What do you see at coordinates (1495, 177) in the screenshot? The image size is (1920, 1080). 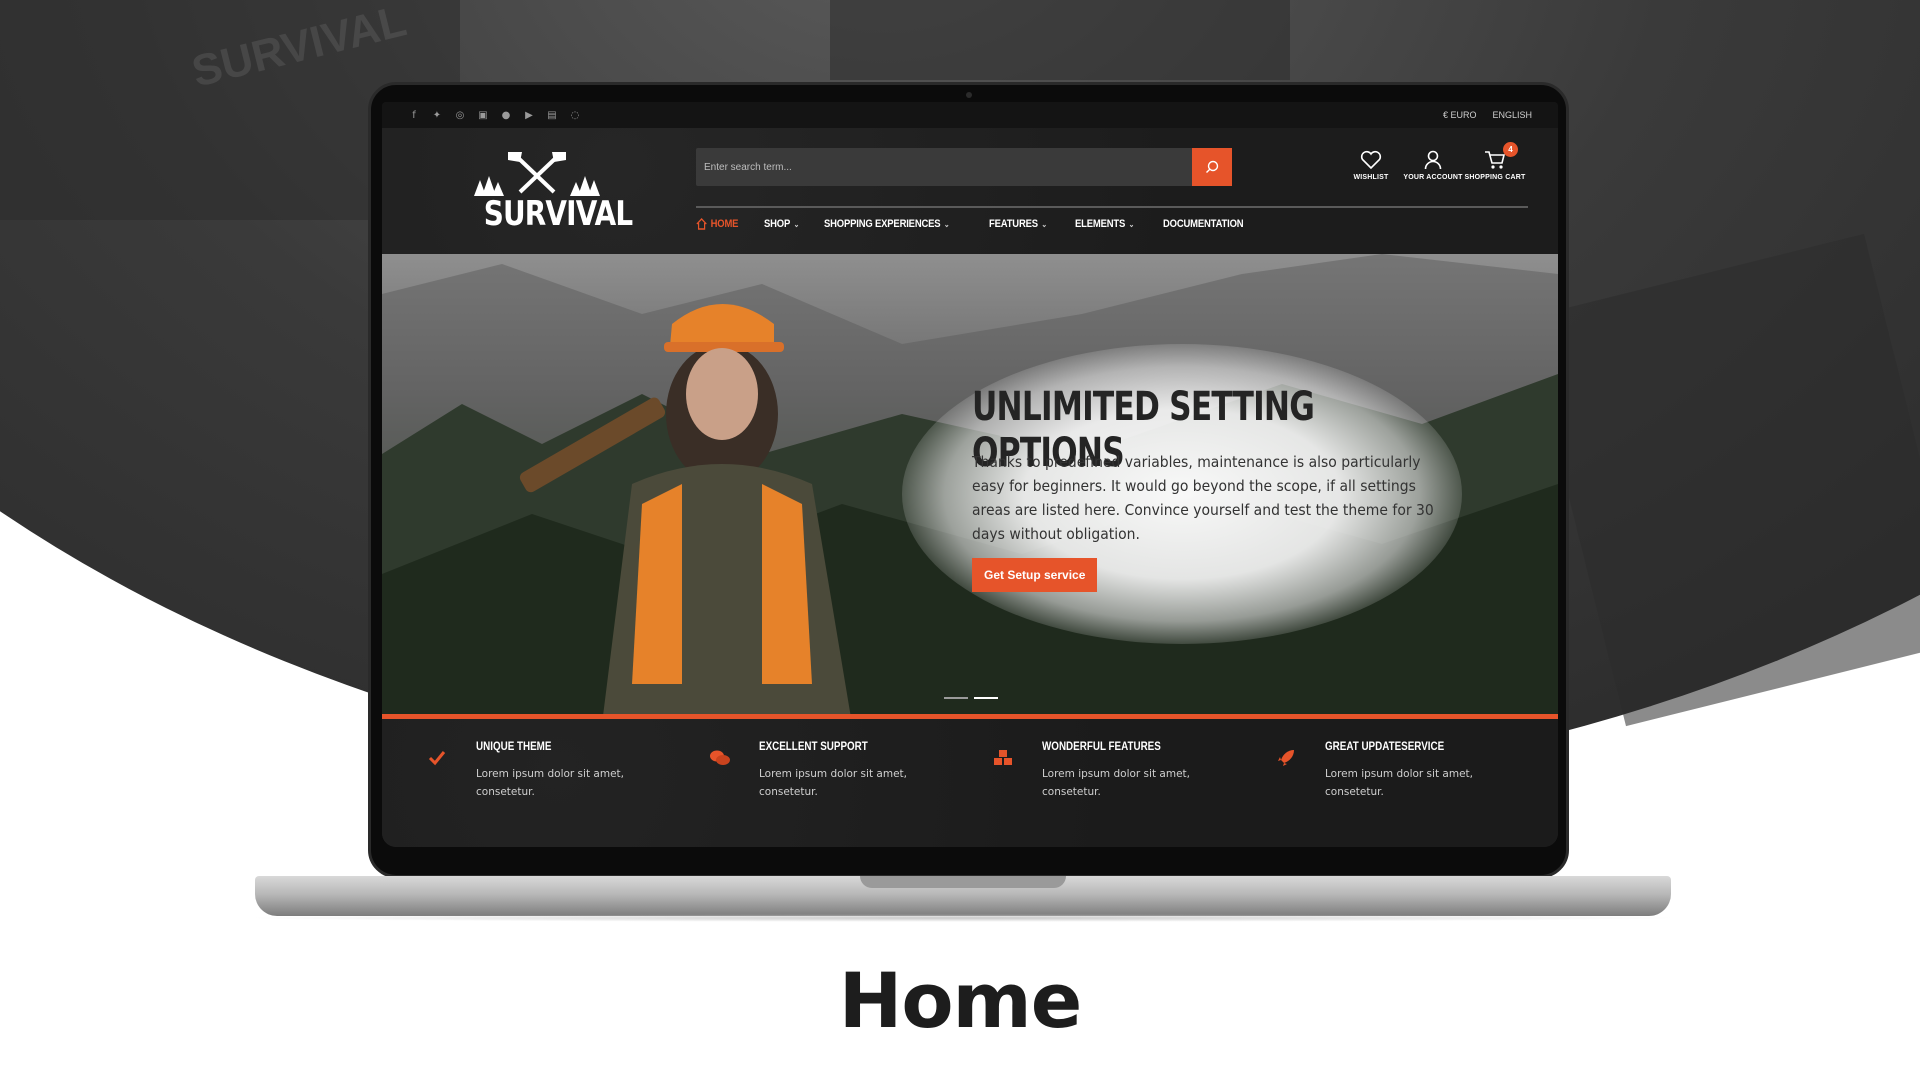 I see `cart-label: SHOPPING CART` at bounding box center [1495, 177].